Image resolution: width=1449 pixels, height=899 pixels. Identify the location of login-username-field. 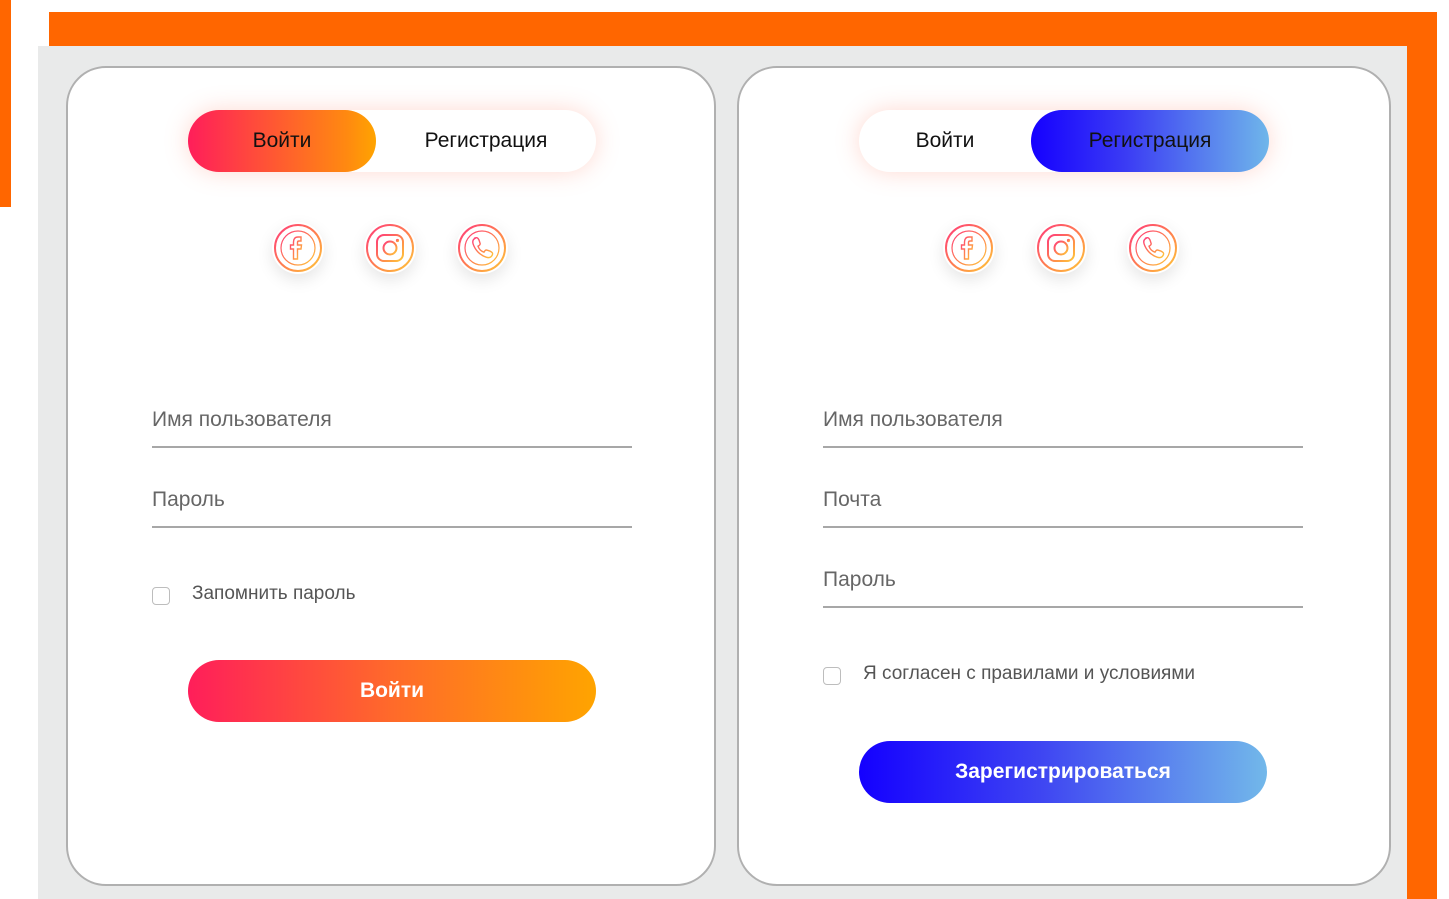
(392, 418).